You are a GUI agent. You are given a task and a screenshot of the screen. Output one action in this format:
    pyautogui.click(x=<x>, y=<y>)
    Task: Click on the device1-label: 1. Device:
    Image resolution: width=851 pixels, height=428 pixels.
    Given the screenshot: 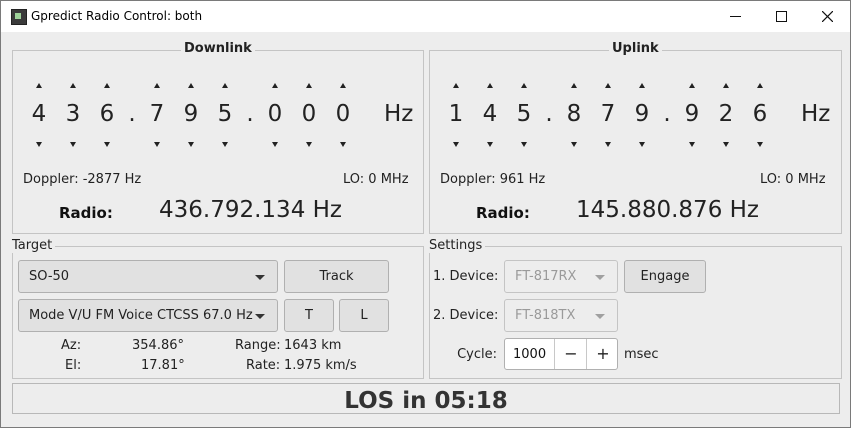 What is the action you would take?
    pyautogui.click(x=466, y=276)
    